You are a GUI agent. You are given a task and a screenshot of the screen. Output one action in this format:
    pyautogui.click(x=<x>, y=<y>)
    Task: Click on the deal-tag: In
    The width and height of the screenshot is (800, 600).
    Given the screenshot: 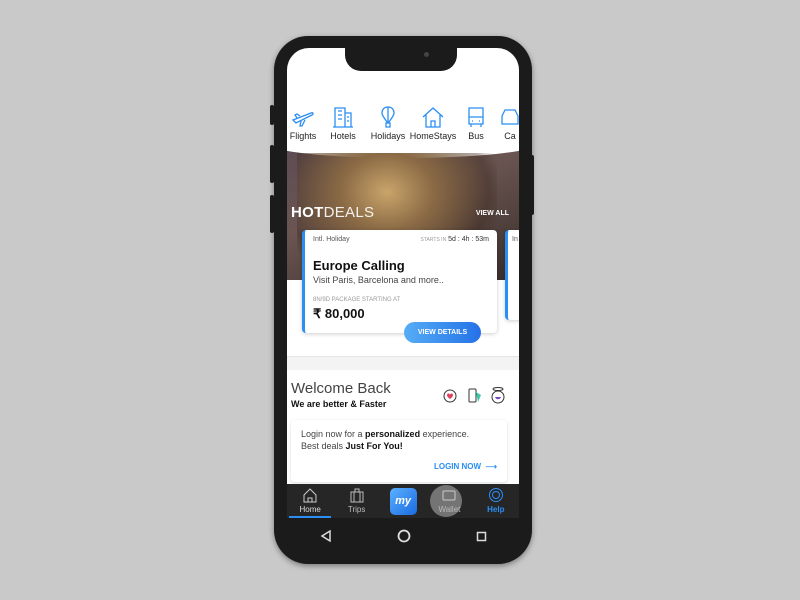 What is the action you would take?
    pyautogui.click(x=515, y=239)
    